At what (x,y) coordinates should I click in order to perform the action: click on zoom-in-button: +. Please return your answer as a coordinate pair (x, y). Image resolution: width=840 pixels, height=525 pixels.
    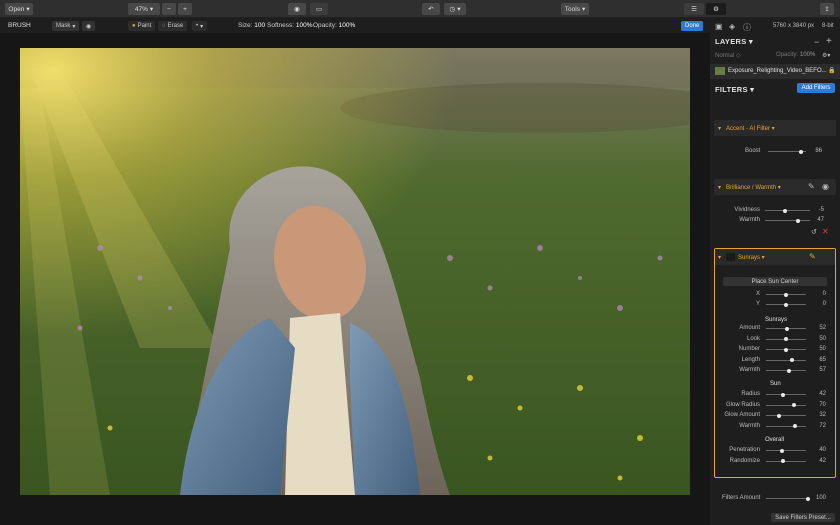
    Looking at the image, I should click on (185, 9).